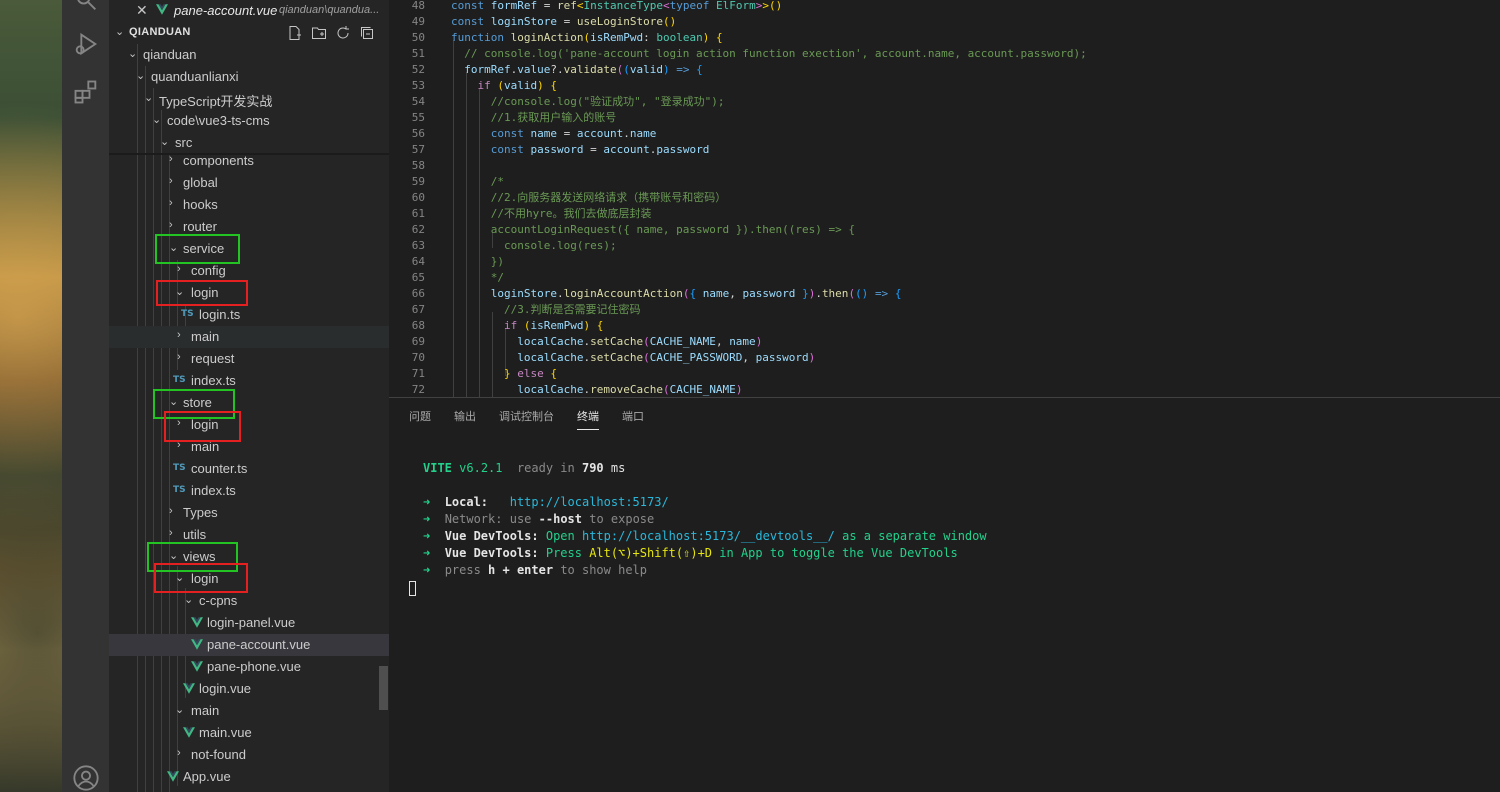 This screenshot has height=792, width=1500. What do you see at coordinates (524, 468) in the screenshot?
I see `terminal-line-vite: VITE v6.2.1 ready in 790 ms` at bounding box center [524, 468].